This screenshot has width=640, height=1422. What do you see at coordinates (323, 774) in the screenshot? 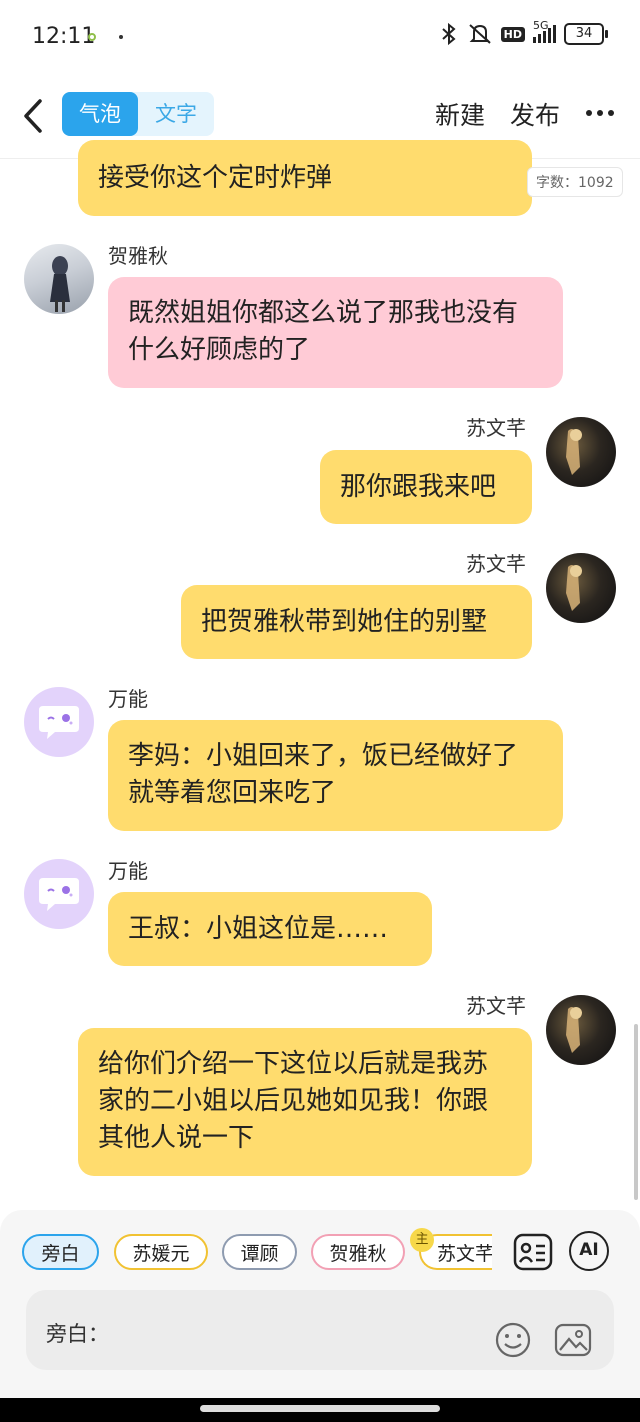
I see `message-text: 李妈：小姐回来了，饭已经做好了就等着您回来吃了` at bounding box center [323, 774].